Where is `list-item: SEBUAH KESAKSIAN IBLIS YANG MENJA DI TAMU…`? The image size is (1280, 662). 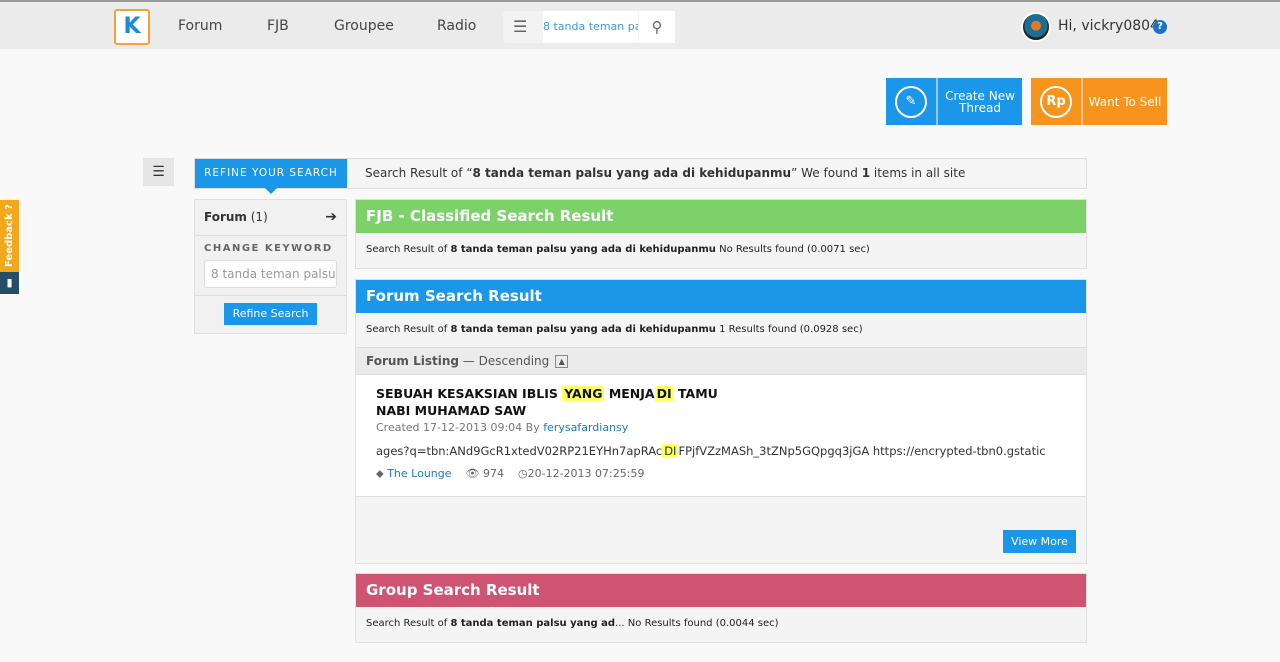 list-item: SEBUAH KESAKSIAN IBLIS YANG MENJA DI TAMU… is located at coordinates (721, 436).